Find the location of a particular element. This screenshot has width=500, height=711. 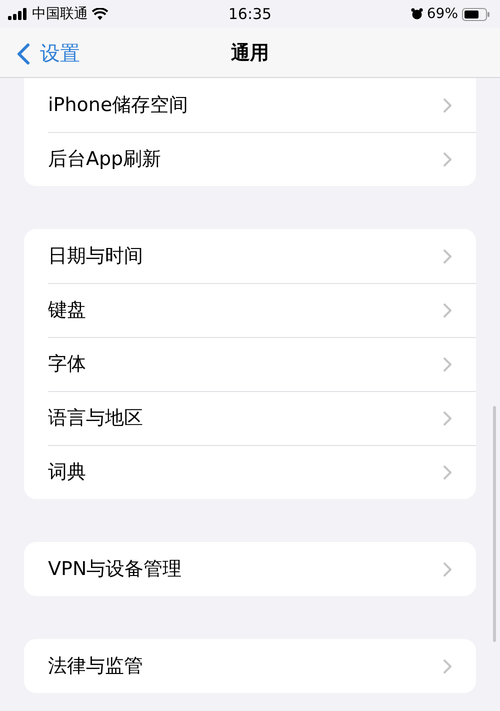

wifi-icon is located at coordinates (100, 14).